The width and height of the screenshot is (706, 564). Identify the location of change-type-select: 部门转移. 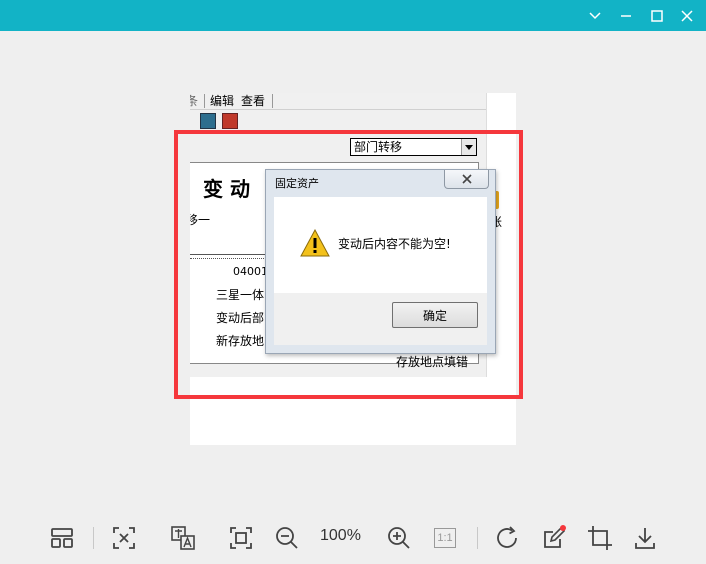
(413, 147).